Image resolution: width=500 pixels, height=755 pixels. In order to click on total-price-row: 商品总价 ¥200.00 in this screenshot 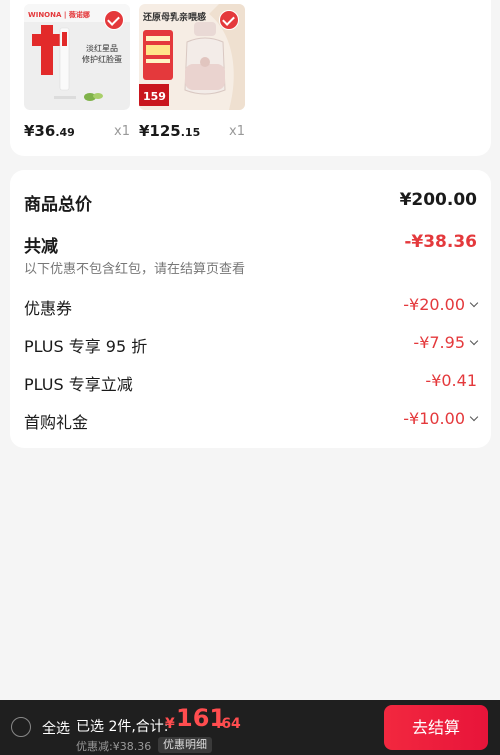, I will do `click(250, 202)`.